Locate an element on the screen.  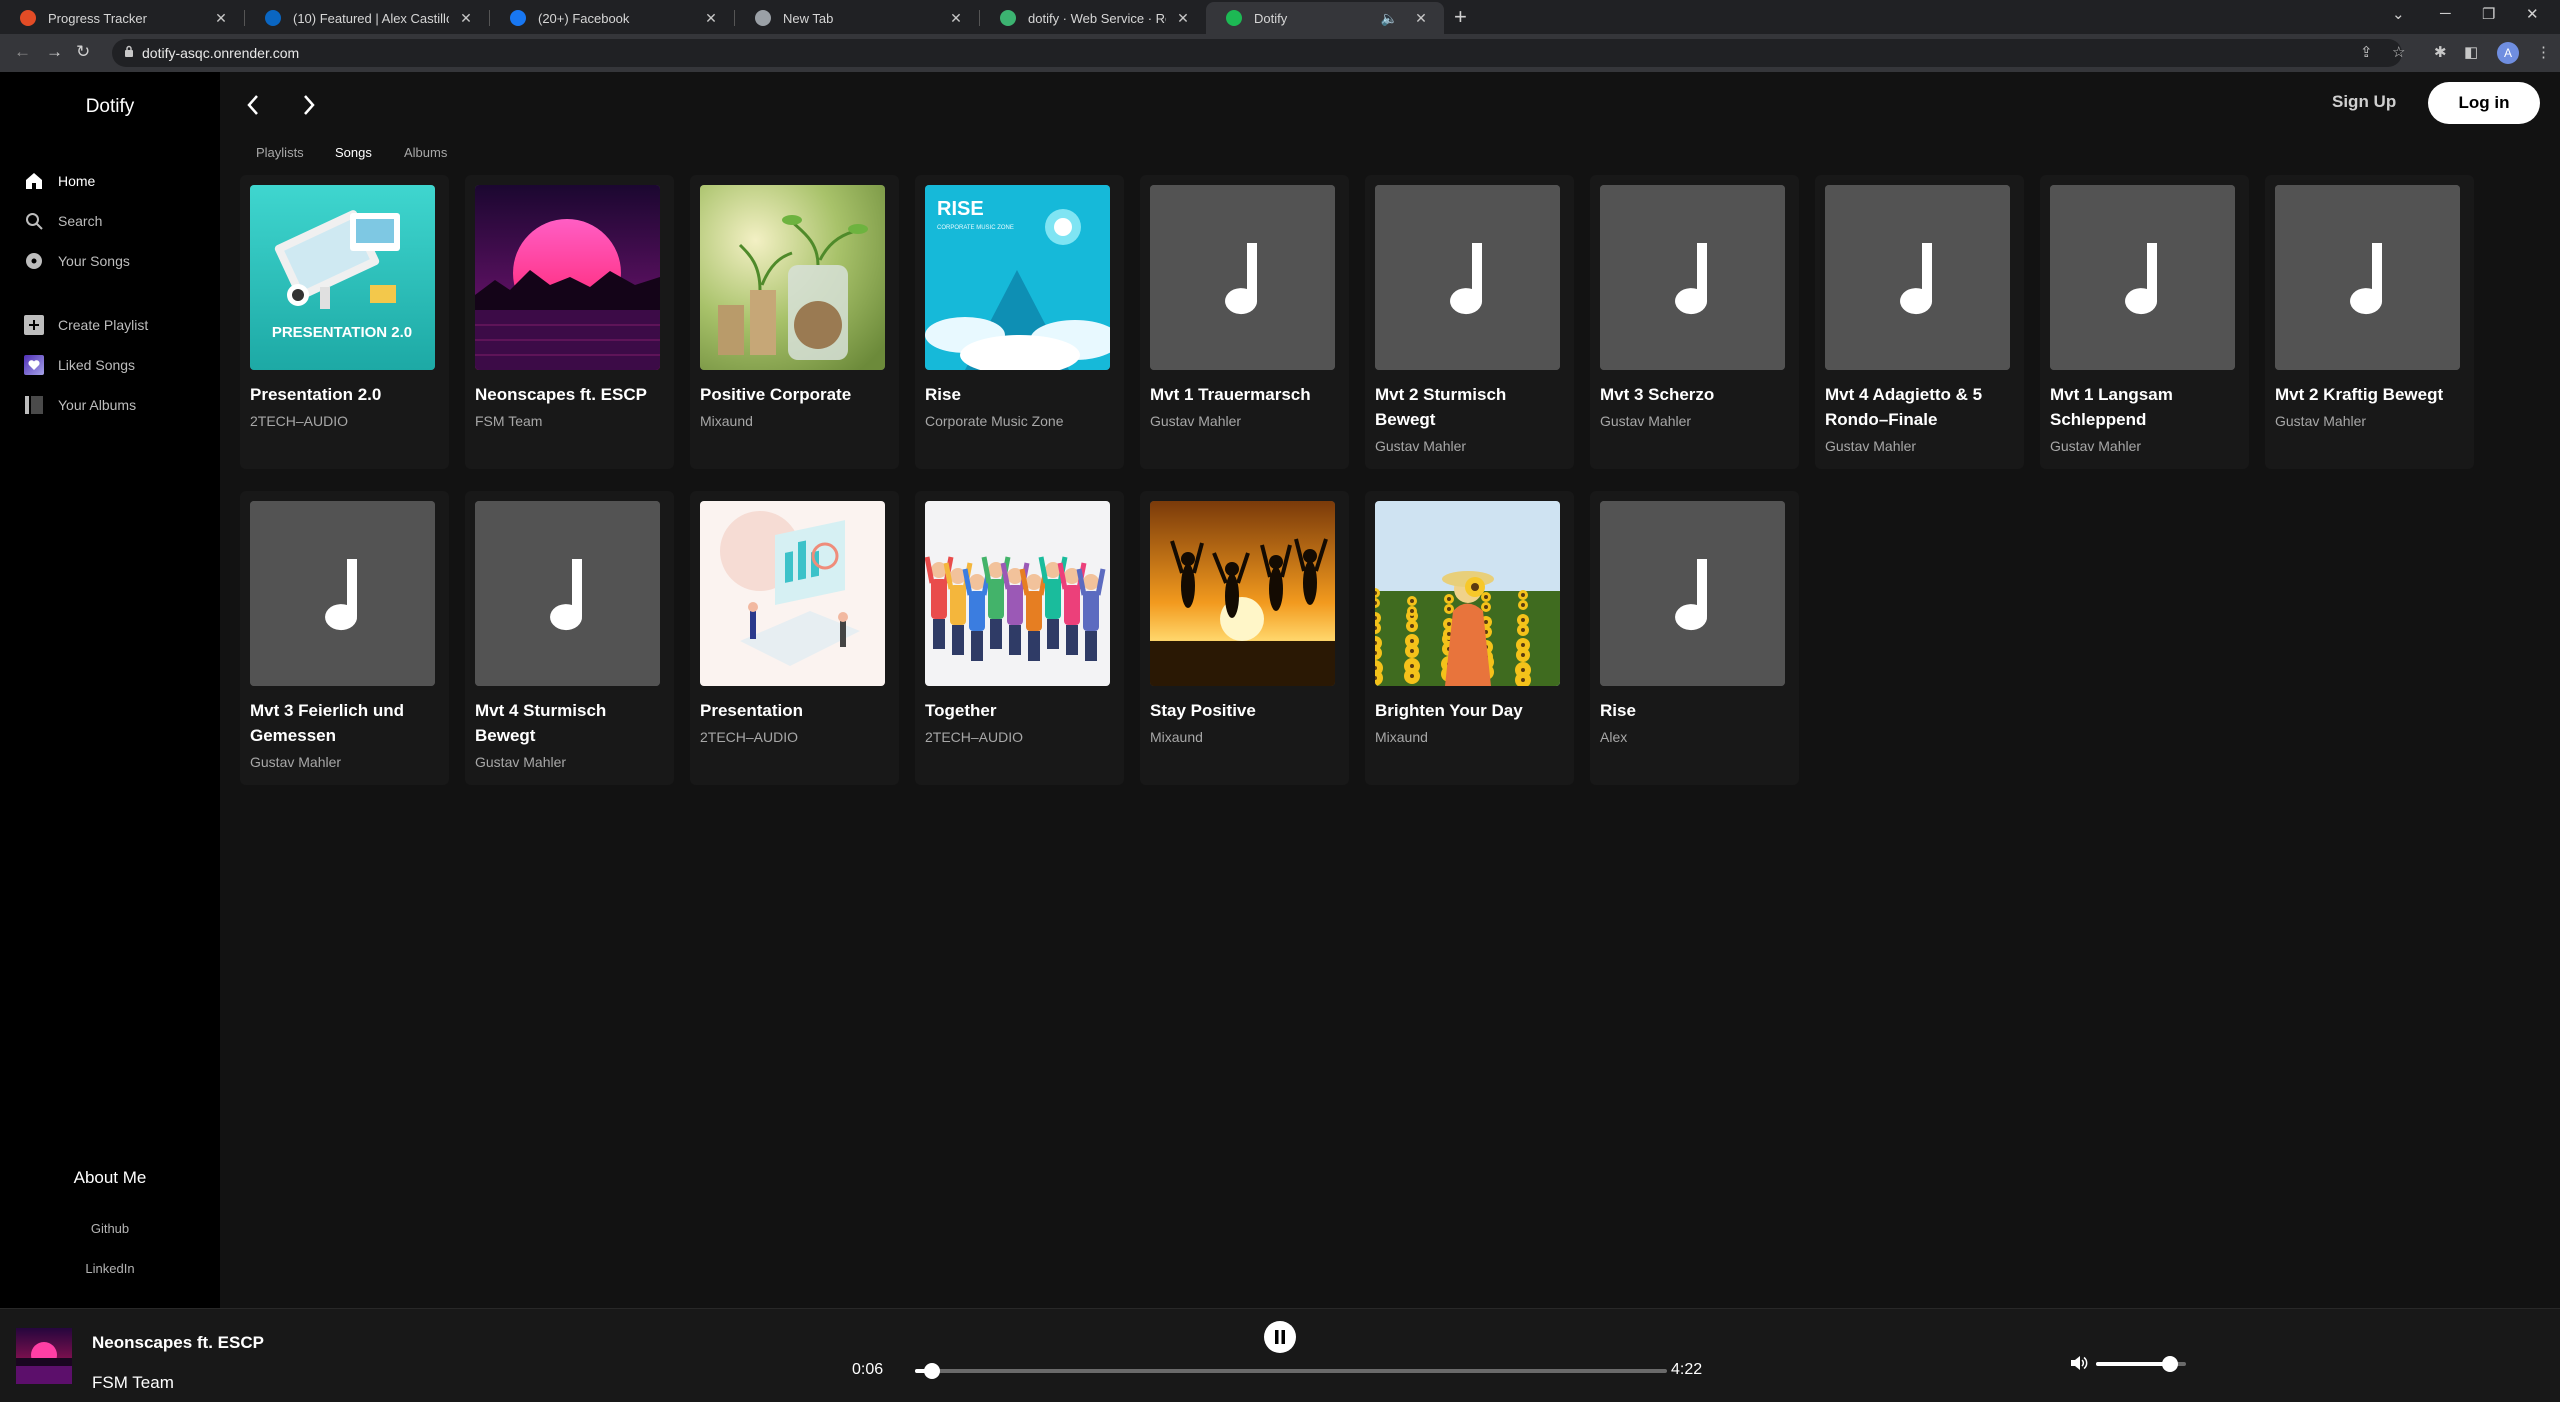
progress-handle is located at coordinates (932, 1371).